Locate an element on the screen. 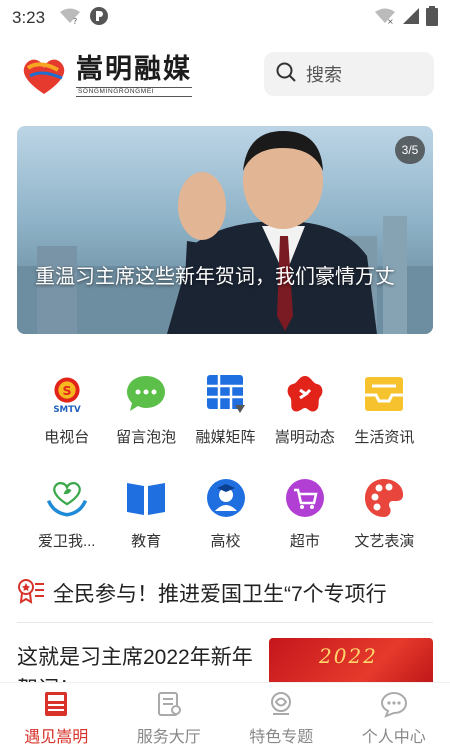 Image resolution: width=450 pixels, height=750 pixels. feature-row-1: S SMTV 电视台 留言泡泡 融媒矩阵 嵩明动态 生活资讯 is located at coordinates (225, 420).